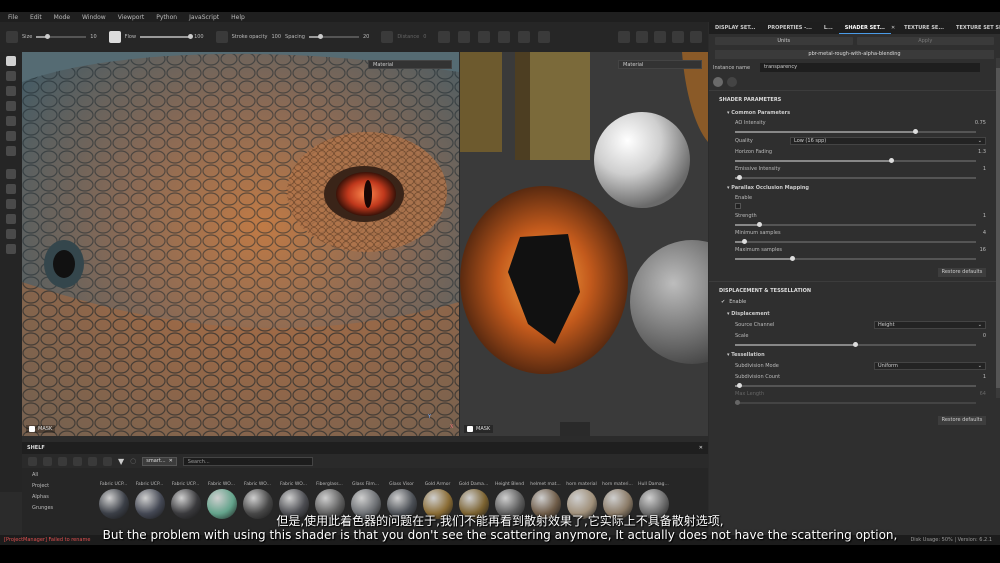 This screenshot has height=563, width=1000. Describe the element at coordinates (854, 187) in the screenshot. I see `parallax-title: ▾ Parallax Occlusion Mapping` at that location.